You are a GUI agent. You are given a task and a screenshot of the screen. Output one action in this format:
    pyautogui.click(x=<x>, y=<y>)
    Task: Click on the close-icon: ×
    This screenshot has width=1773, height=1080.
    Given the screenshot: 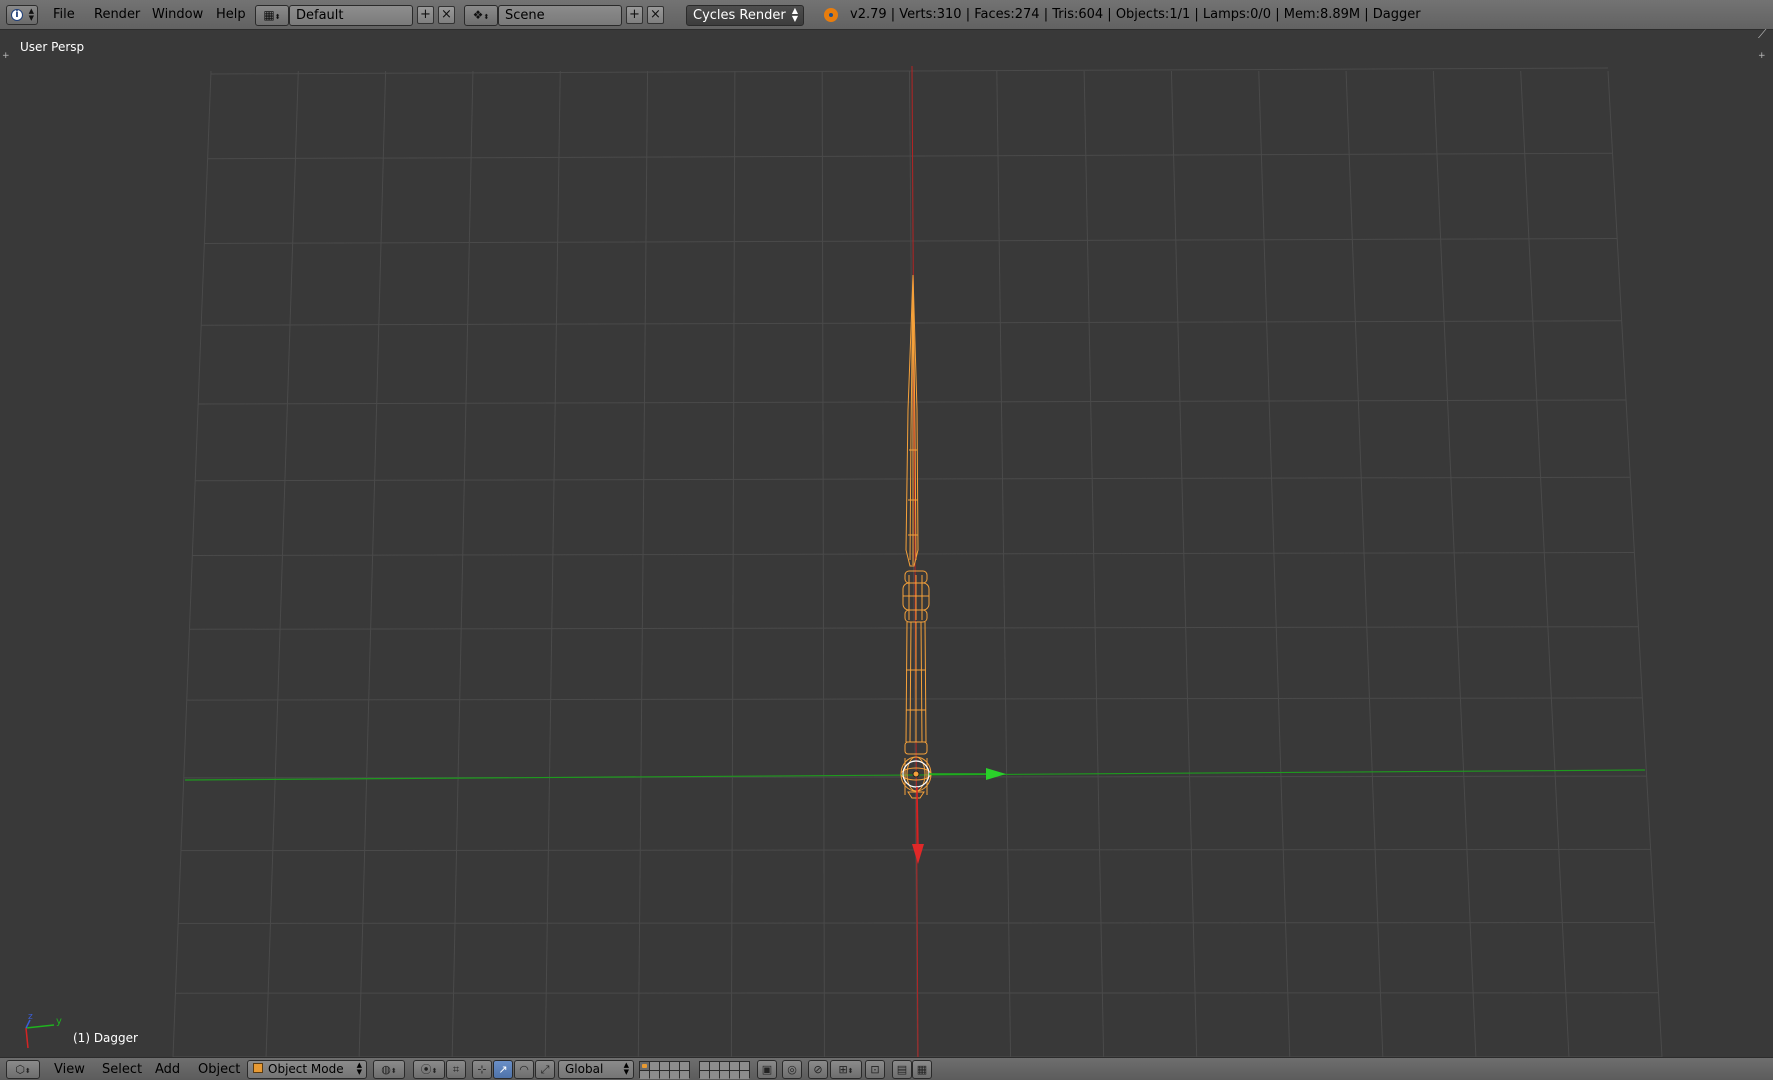 What is the action you would take?
    pyautogui.click(x=446, y=14)
    